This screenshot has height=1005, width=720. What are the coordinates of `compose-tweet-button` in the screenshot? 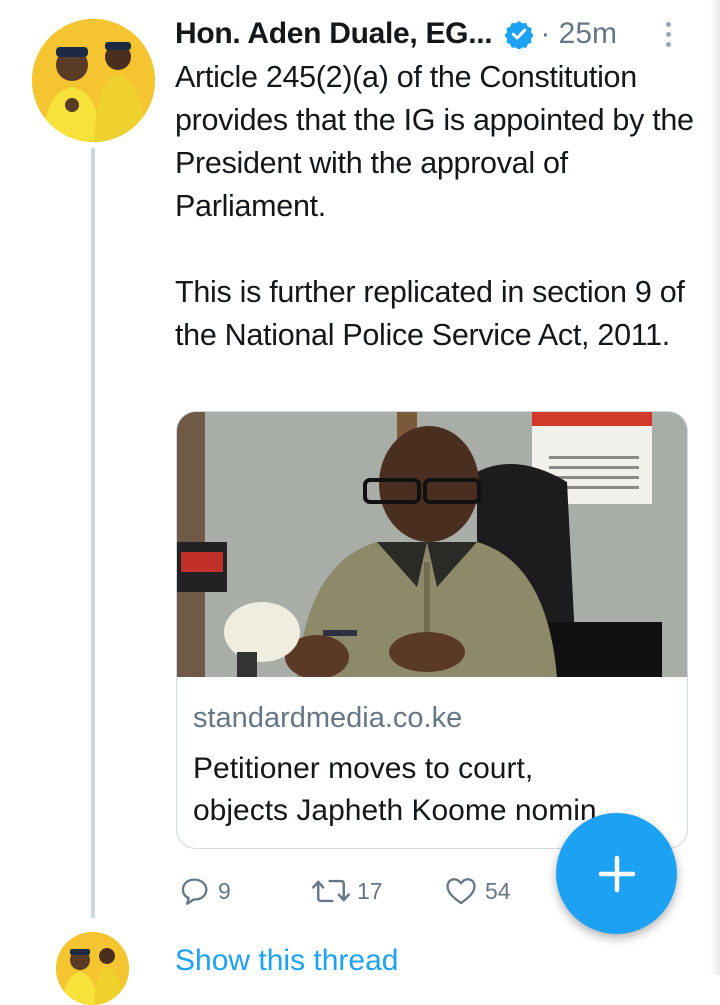 It's located at (616, 873).